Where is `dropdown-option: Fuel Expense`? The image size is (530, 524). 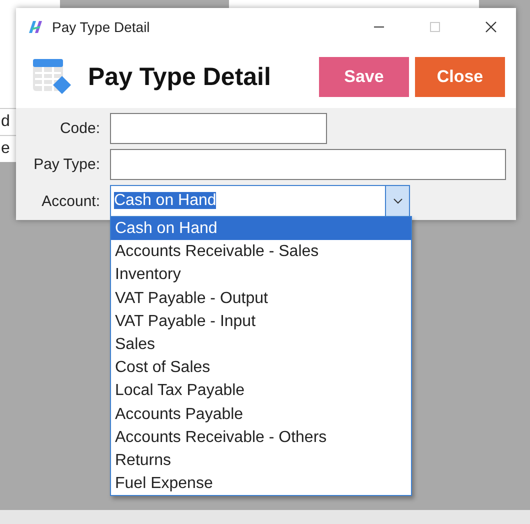 dropdown-option: Fuel Expense is located at coordinates (261, 484).